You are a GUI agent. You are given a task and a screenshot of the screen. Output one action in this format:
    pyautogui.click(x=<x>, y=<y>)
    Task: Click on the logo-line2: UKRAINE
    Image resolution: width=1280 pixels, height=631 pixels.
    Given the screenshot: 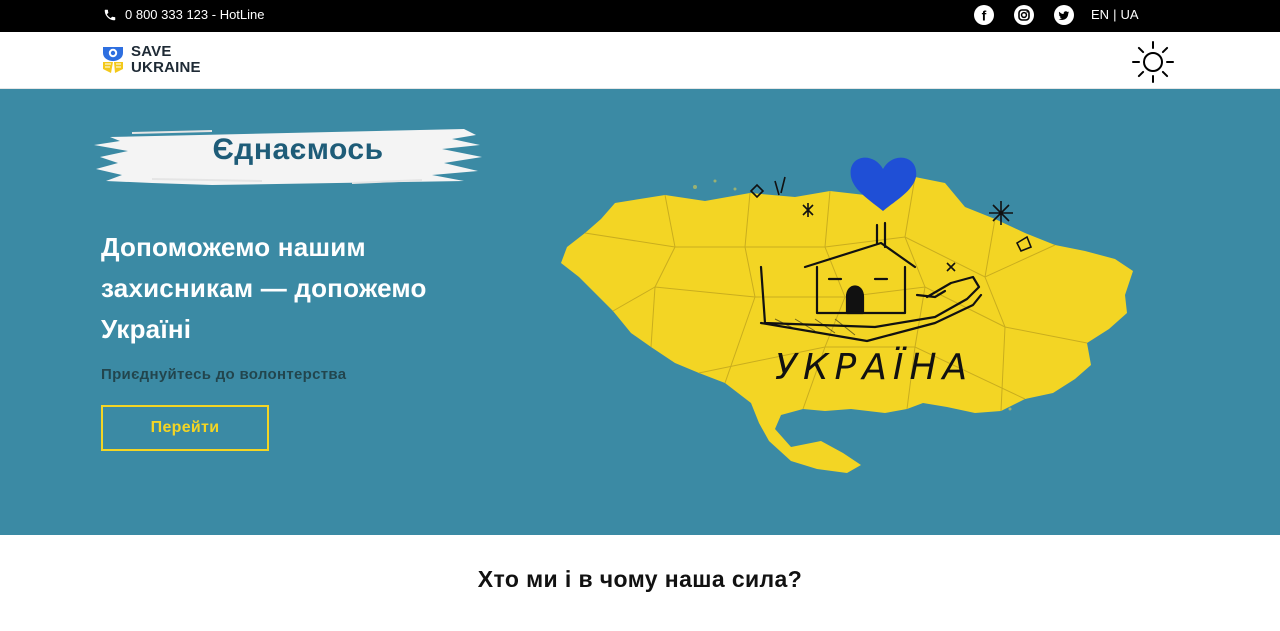 What is the action you would take?
    pyautogui.click(x=166, y=67)
    